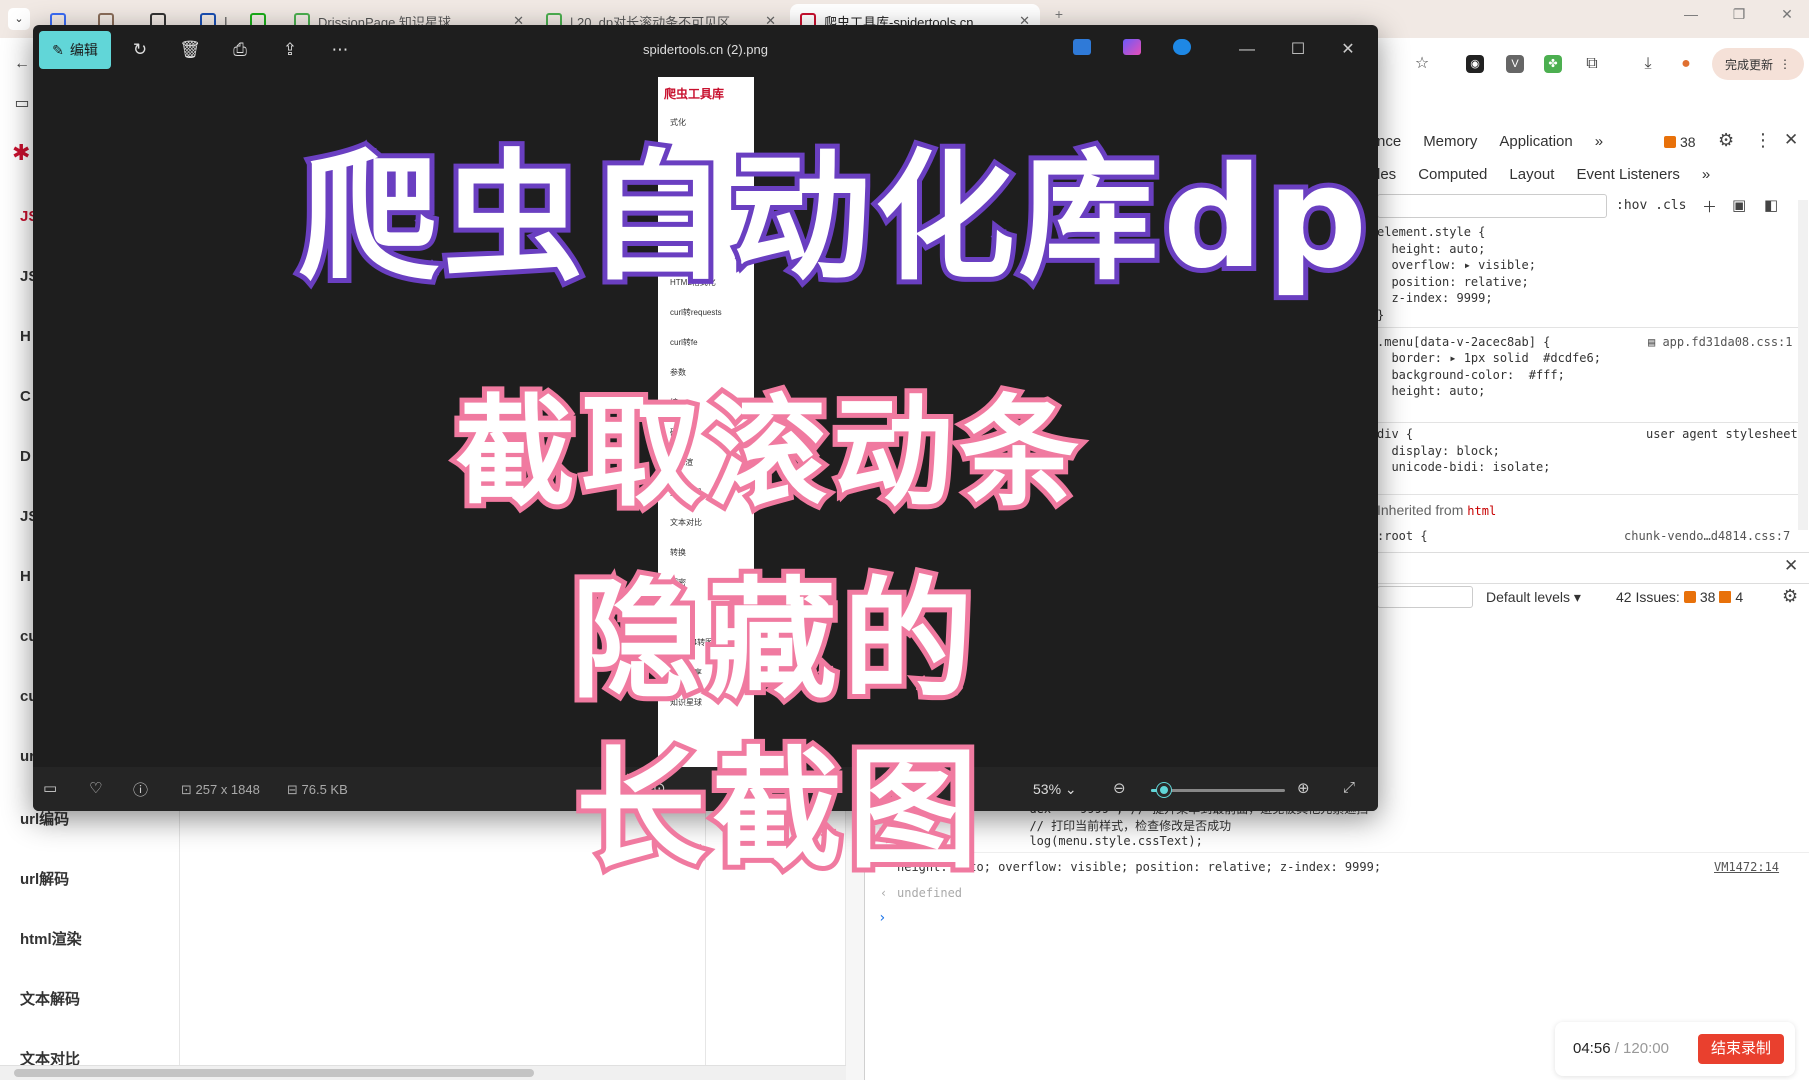 This screenshot has height=1080, width=1809. Describe the element at coordinates (772, 640) in the screenshot. I see `caption-line-3: 隐藏的` at that location.